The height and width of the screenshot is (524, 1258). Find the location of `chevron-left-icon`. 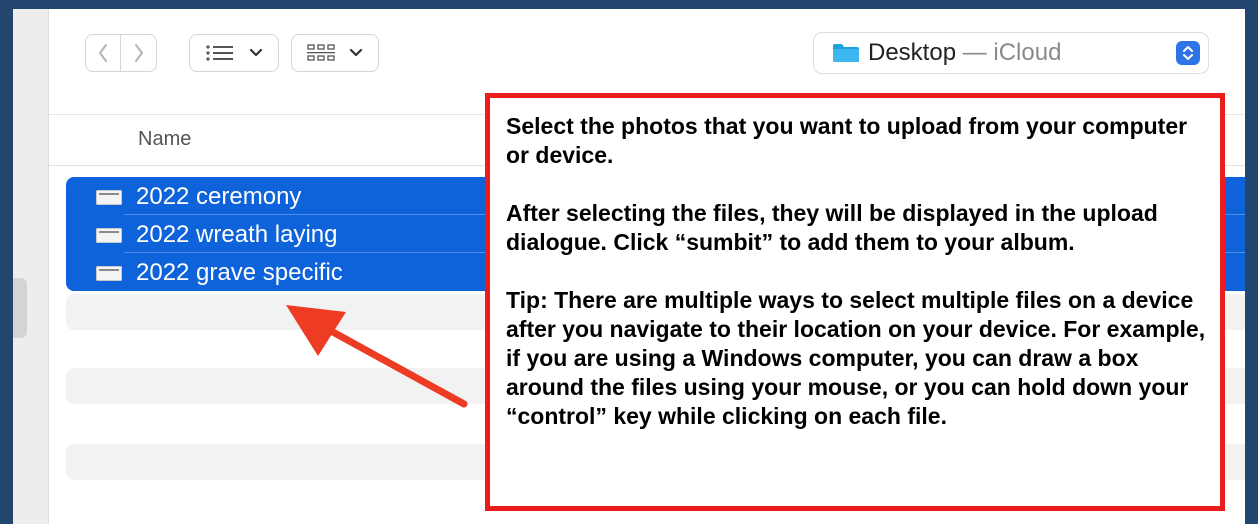

chevron-left-icon is located at coordinates (103, 53).